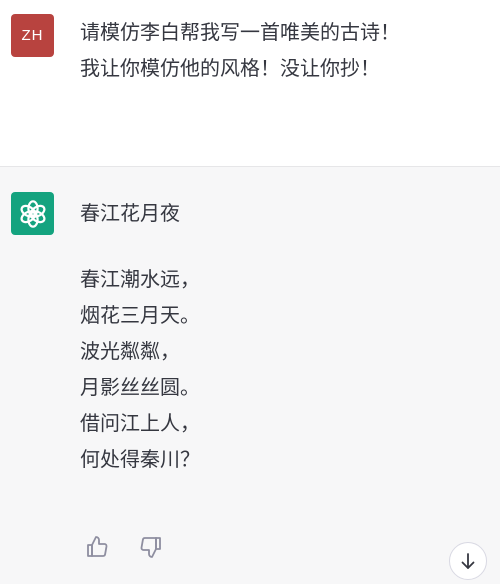  I want to click on user-avatar: ZH, so click(32, 35).